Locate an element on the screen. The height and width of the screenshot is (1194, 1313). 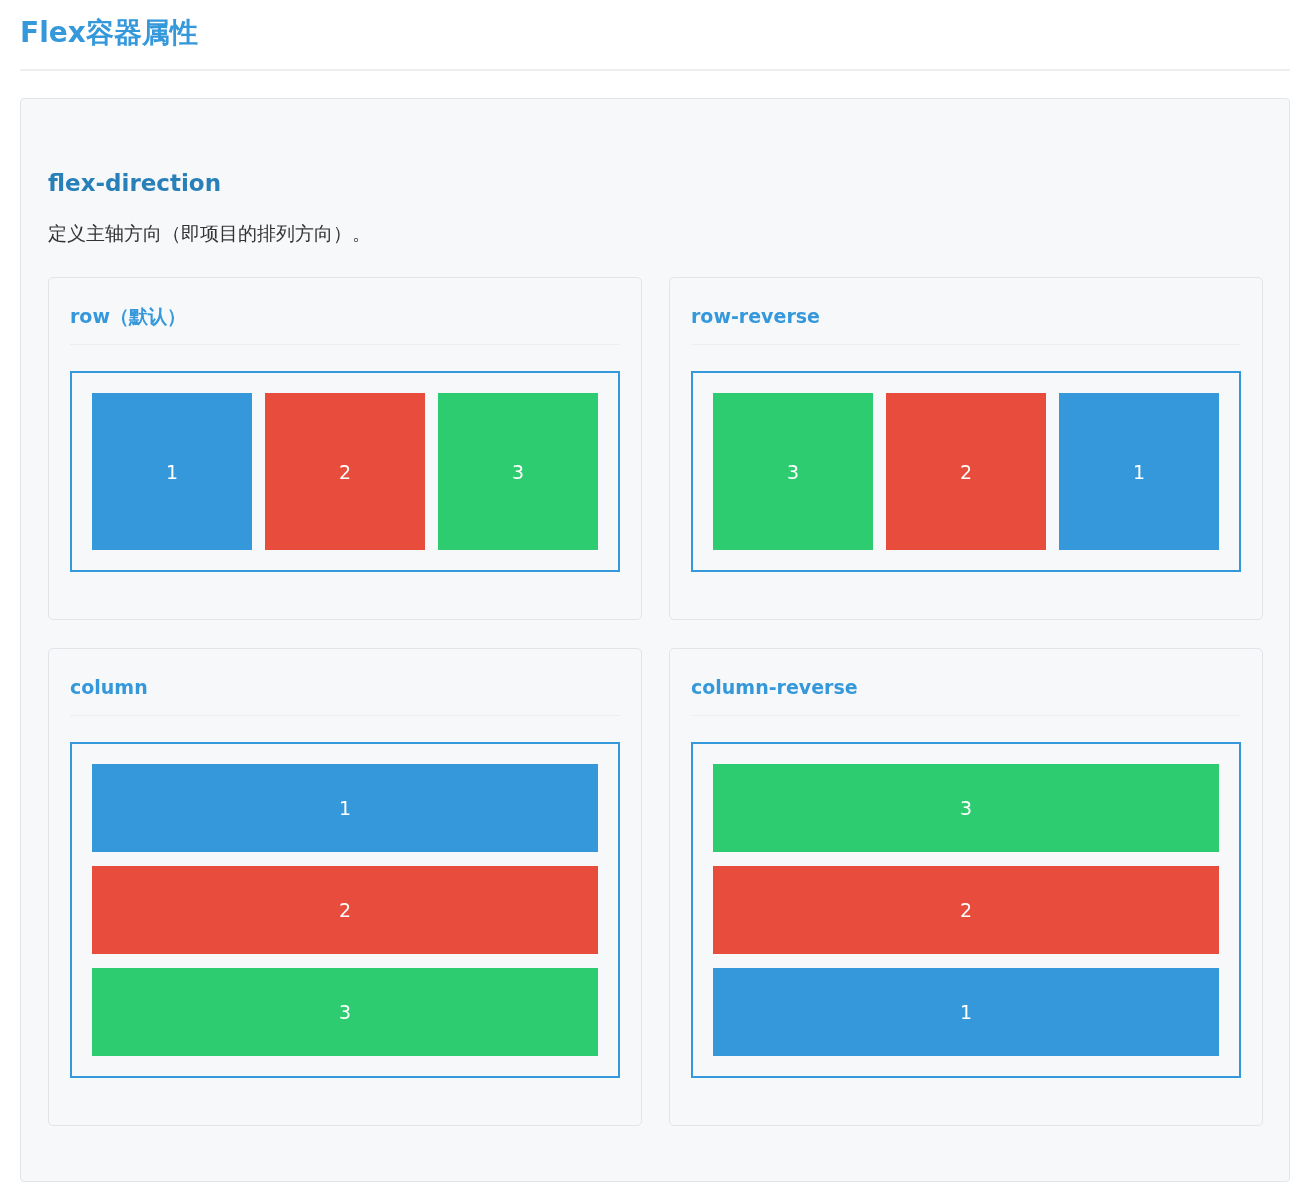
card-title: row-reverse is located at coordinates (755, 316).